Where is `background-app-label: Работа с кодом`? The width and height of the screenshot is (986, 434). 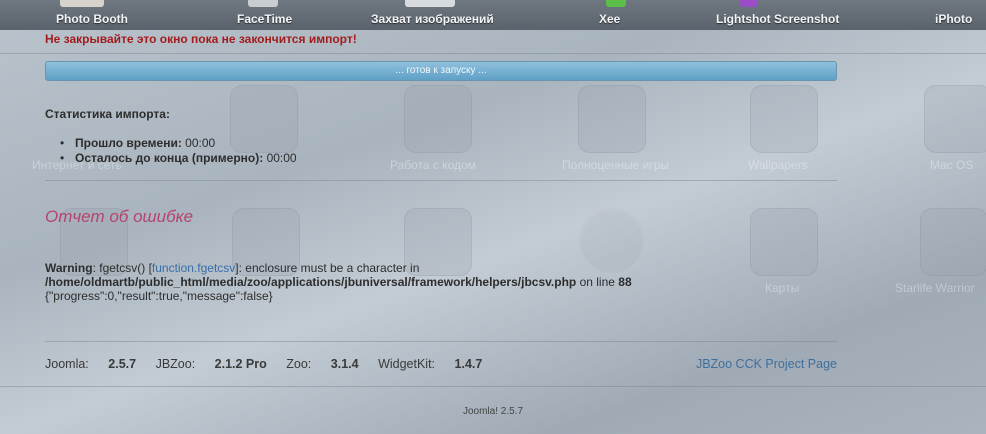
background-app-label: Работа с кодом is located at coordinates (433, 165).